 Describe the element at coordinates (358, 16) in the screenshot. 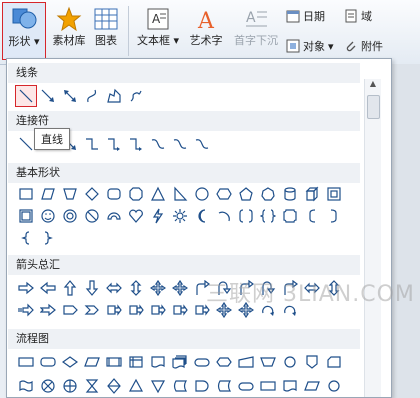

I see `field-button: 域` at that location.